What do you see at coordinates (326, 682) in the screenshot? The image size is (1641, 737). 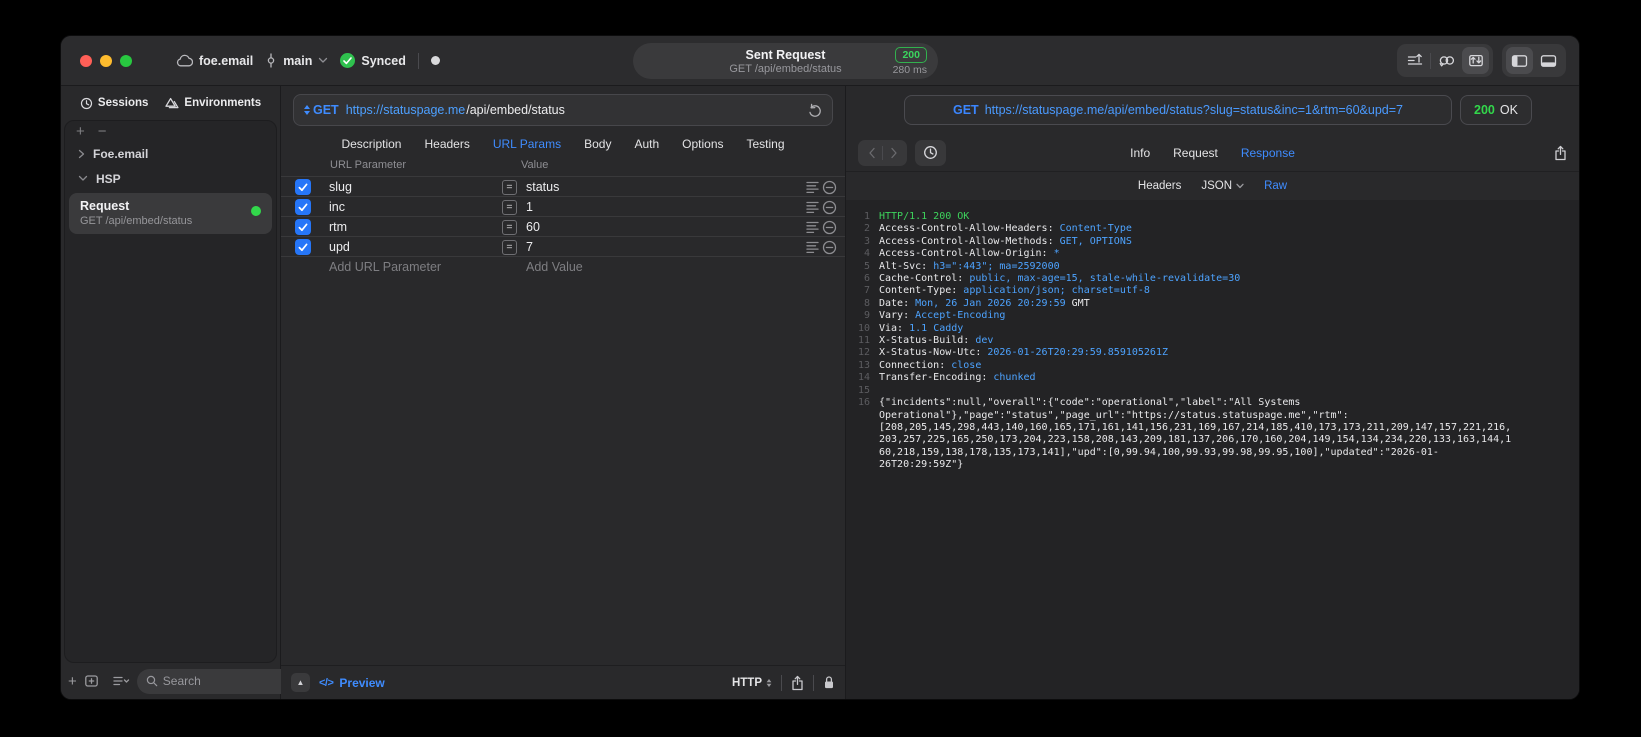 I see `code-icon: </>` at bounding box center [326, 682].